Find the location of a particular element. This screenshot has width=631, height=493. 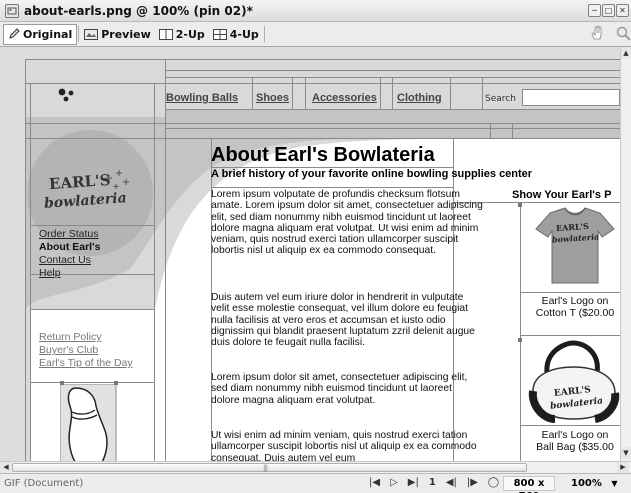

tab-original: Original is located at coordinates (40, 34).